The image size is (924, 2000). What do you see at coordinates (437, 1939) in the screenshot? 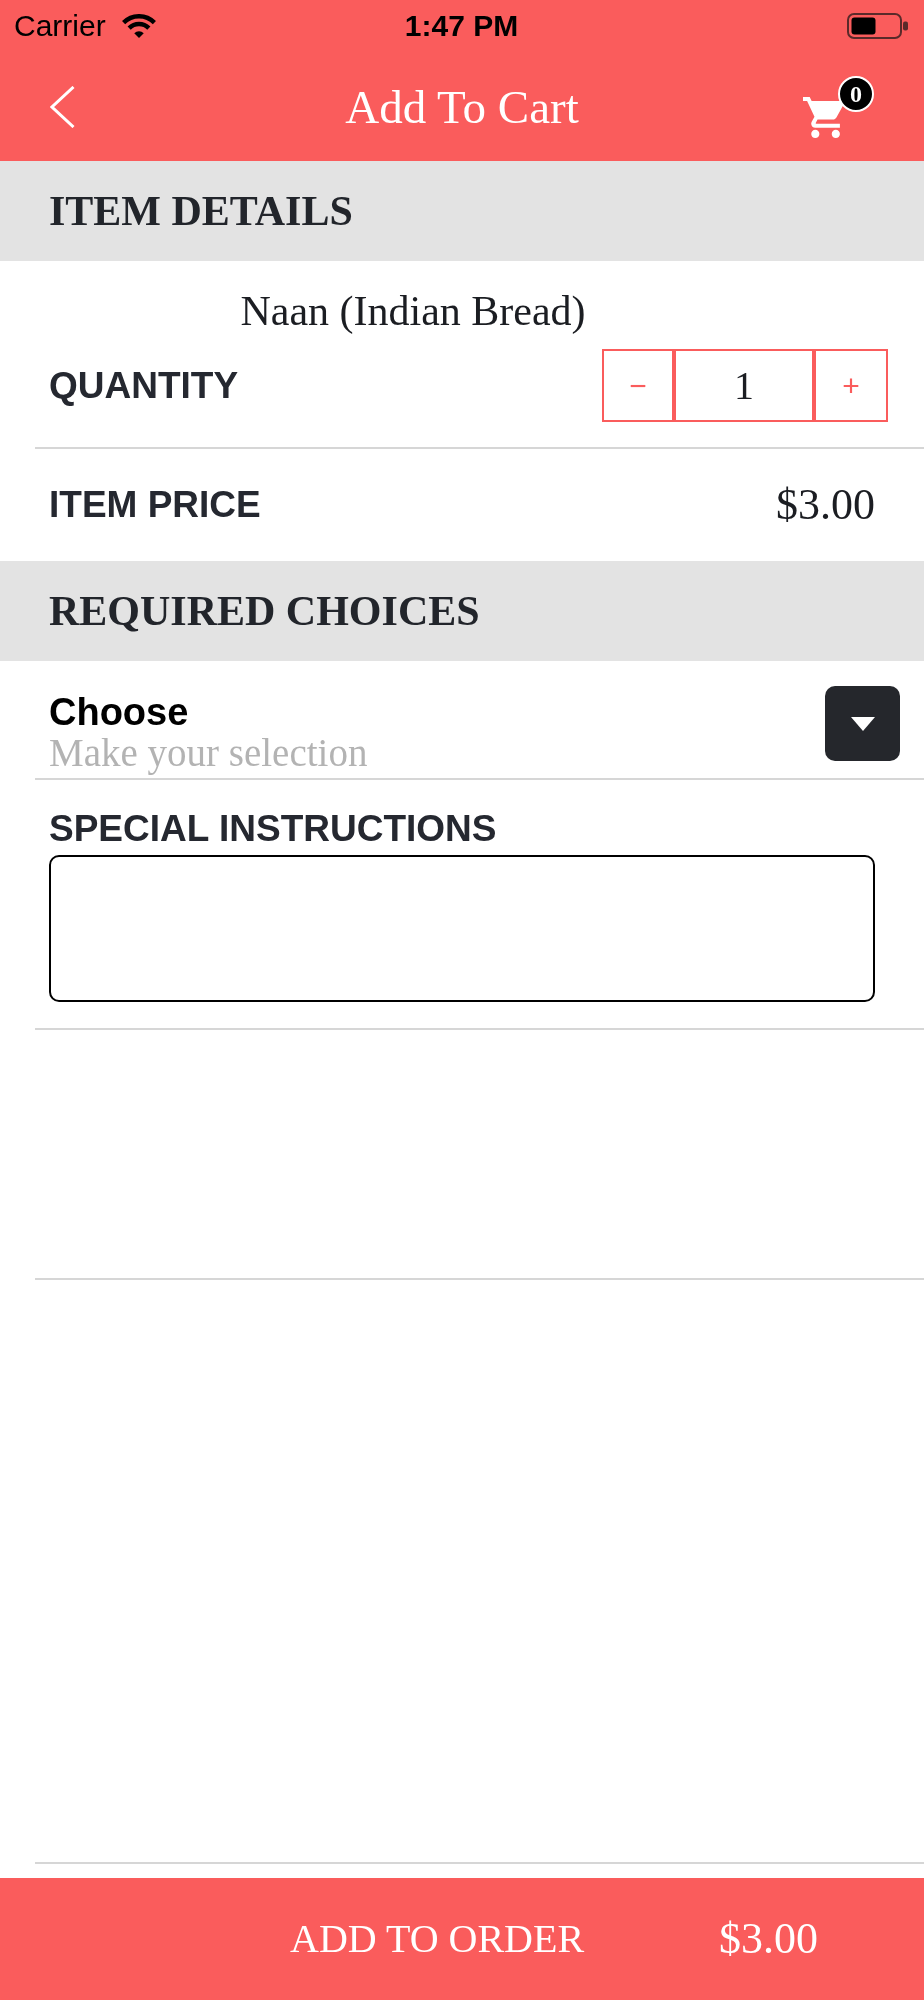
I see `add-to-order-button: ADD TO ORDER` at bounding box center [437, 1939].